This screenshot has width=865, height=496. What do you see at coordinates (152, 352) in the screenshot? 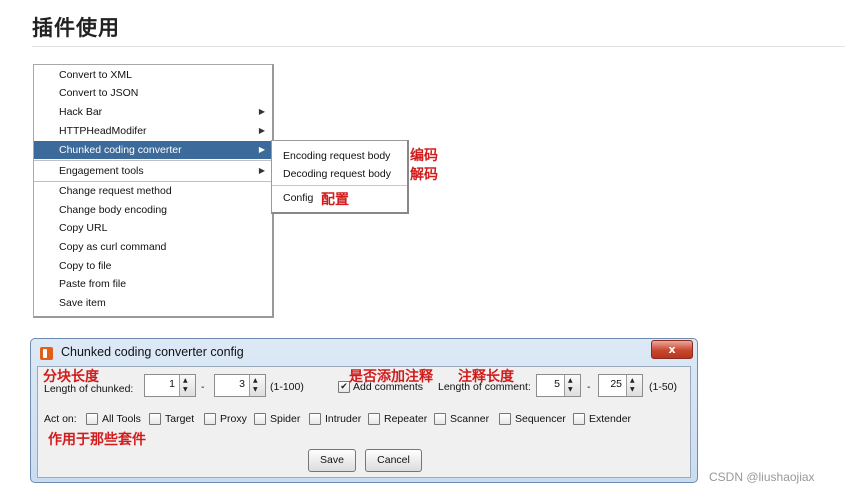
I see `dialog-title: Chunked coding converter config` at bounding box center [152, 352].